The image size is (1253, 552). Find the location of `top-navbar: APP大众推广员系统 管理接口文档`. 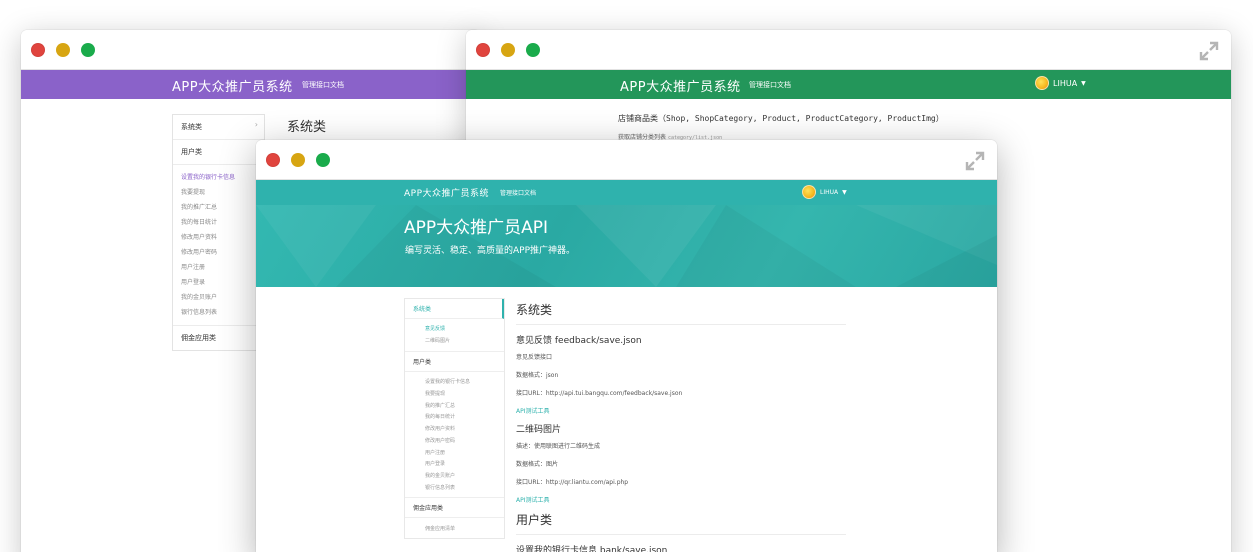

top-navbar: APP大众推广员系统 管理接口文档 is located at coordinates (251, 84).